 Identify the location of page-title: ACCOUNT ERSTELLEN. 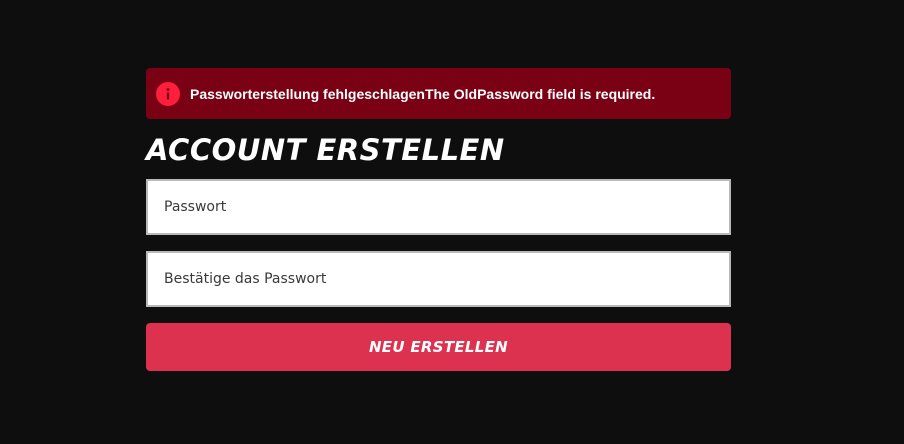
(325, 150).